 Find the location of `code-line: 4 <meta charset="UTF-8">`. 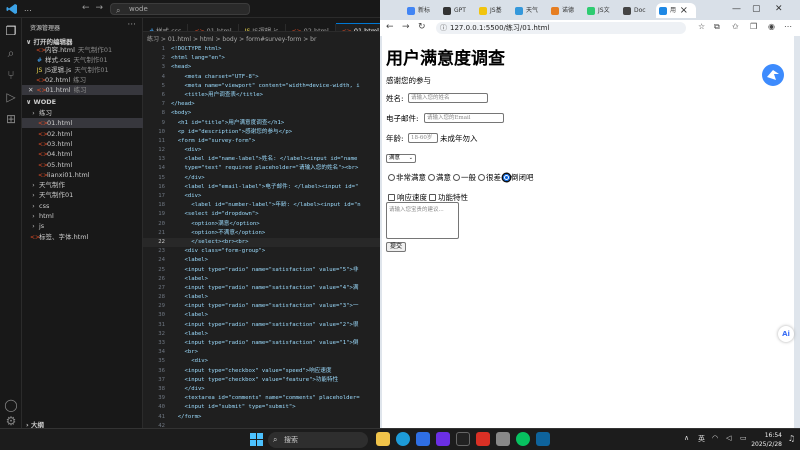

code-line: 4 <meta charset="UTF-8"> is located at coordinates (261, 77).